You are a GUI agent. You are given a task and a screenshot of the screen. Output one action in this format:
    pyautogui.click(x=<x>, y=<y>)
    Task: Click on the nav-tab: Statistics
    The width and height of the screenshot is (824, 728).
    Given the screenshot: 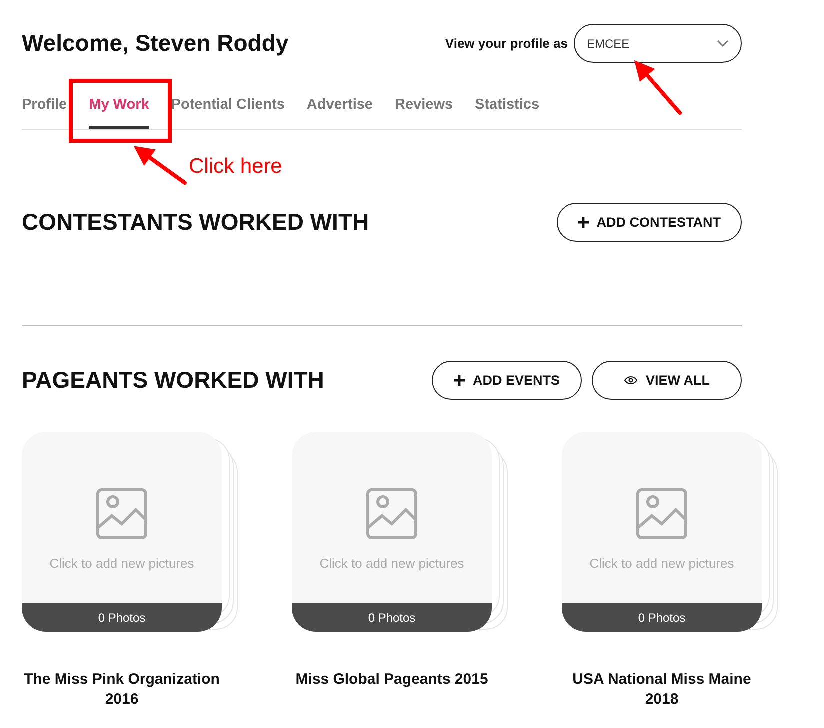 What is the action you would take?
    pyautogui.click(x=507, y=108)
    